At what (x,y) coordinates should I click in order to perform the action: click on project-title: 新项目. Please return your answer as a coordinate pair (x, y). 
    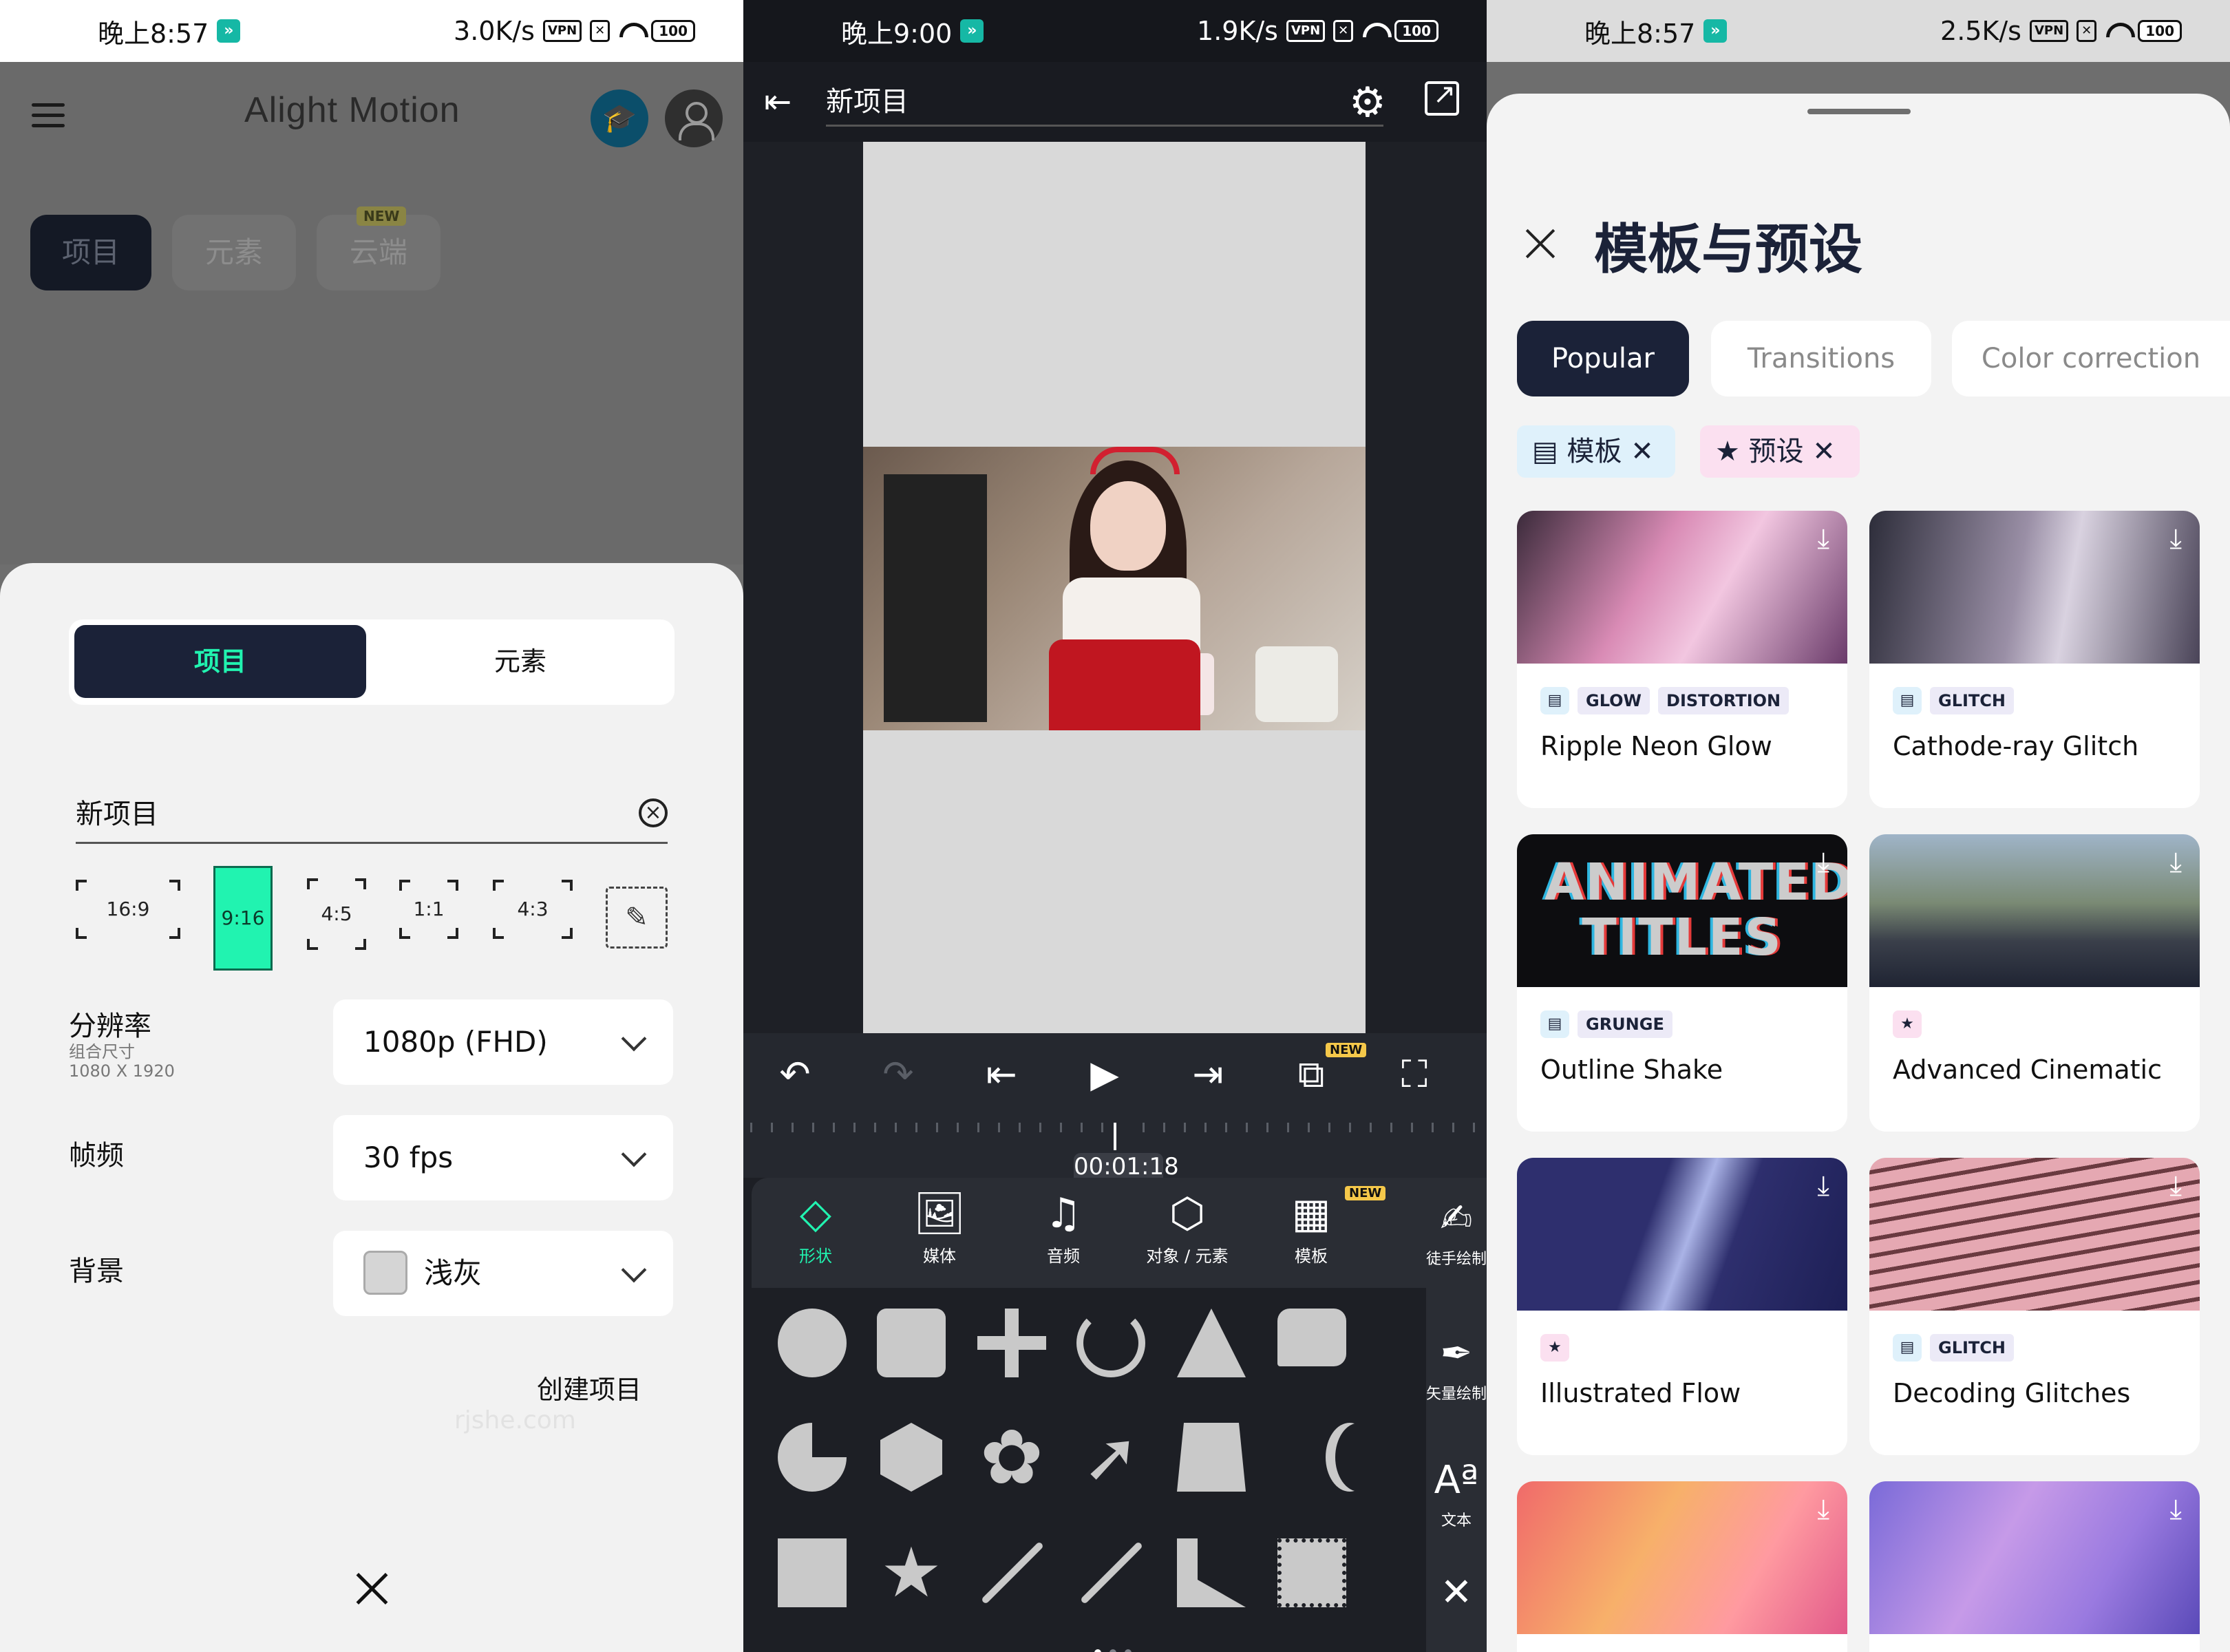
    Looking at the image, I should click on (1104, 102).